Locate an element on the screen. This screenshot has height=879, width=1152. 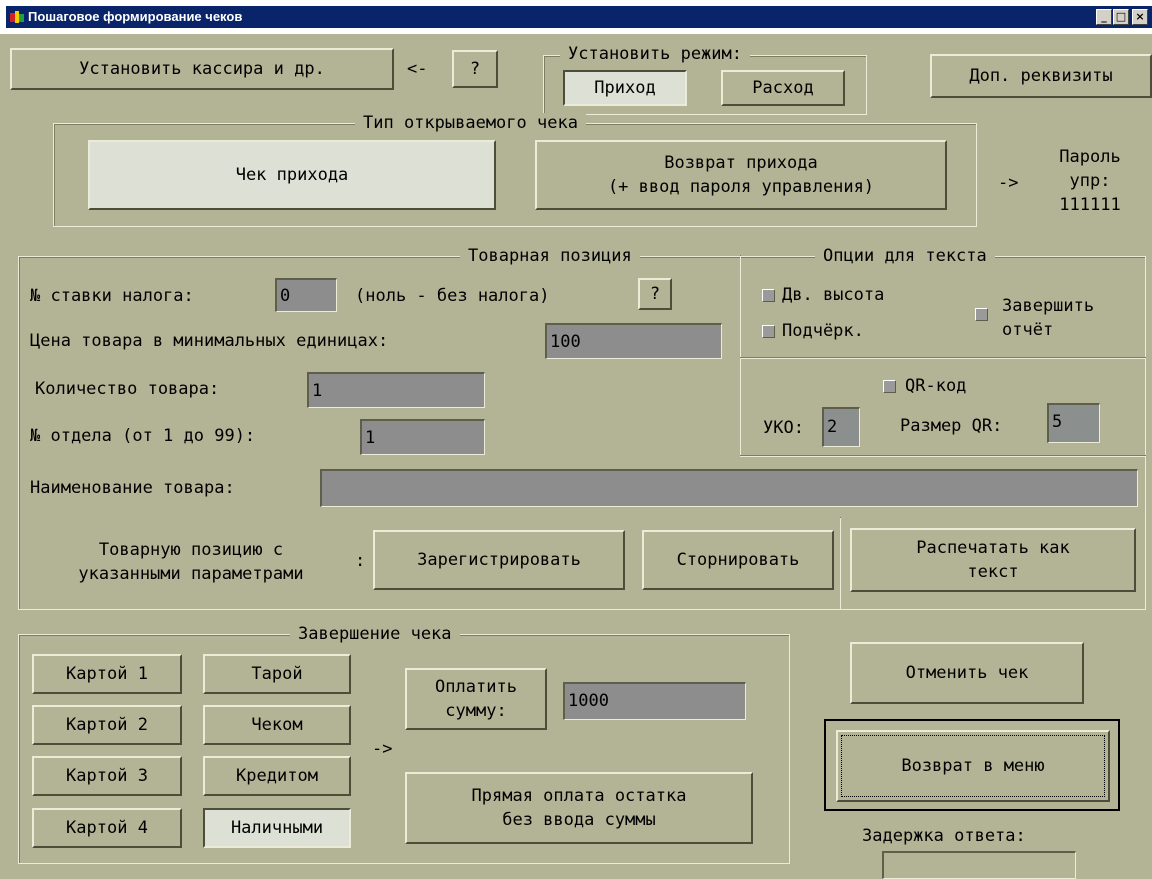
underline-label: Подчёрк. is located at coordinates (823, 331).